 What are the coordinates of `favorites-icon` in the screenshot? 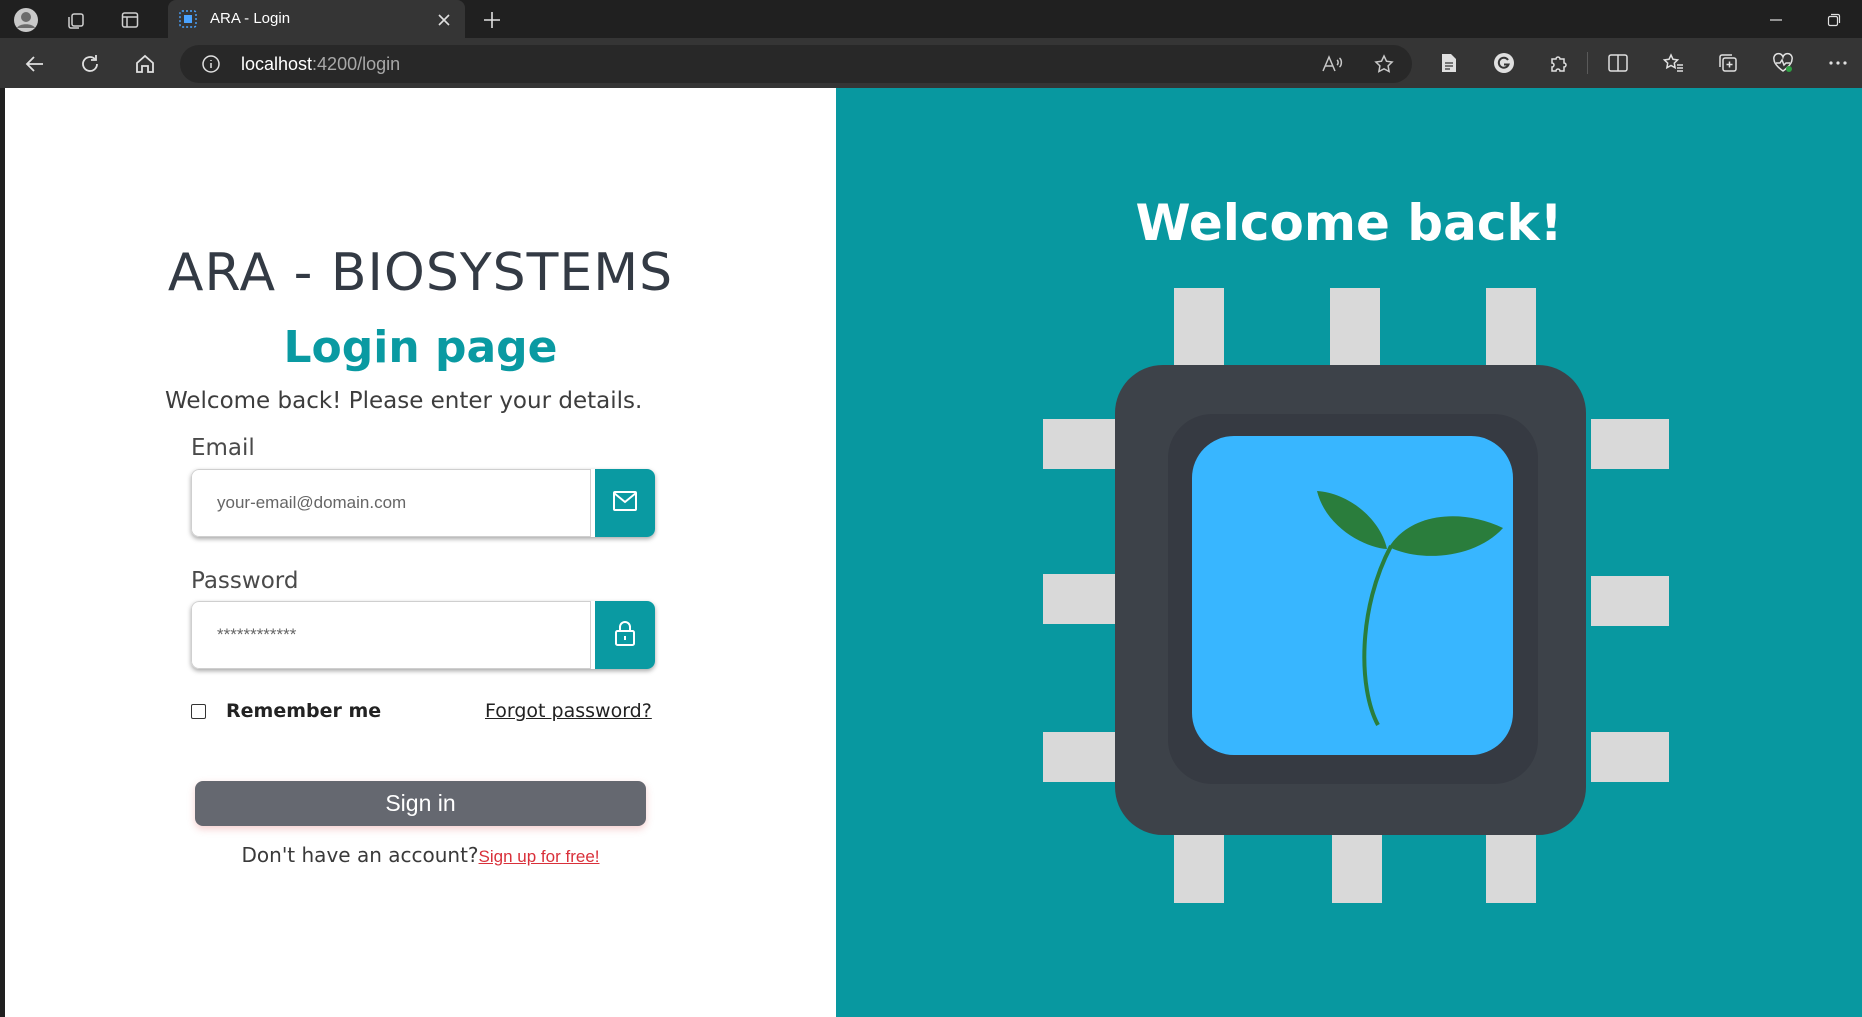 It's located at (1673, 63).